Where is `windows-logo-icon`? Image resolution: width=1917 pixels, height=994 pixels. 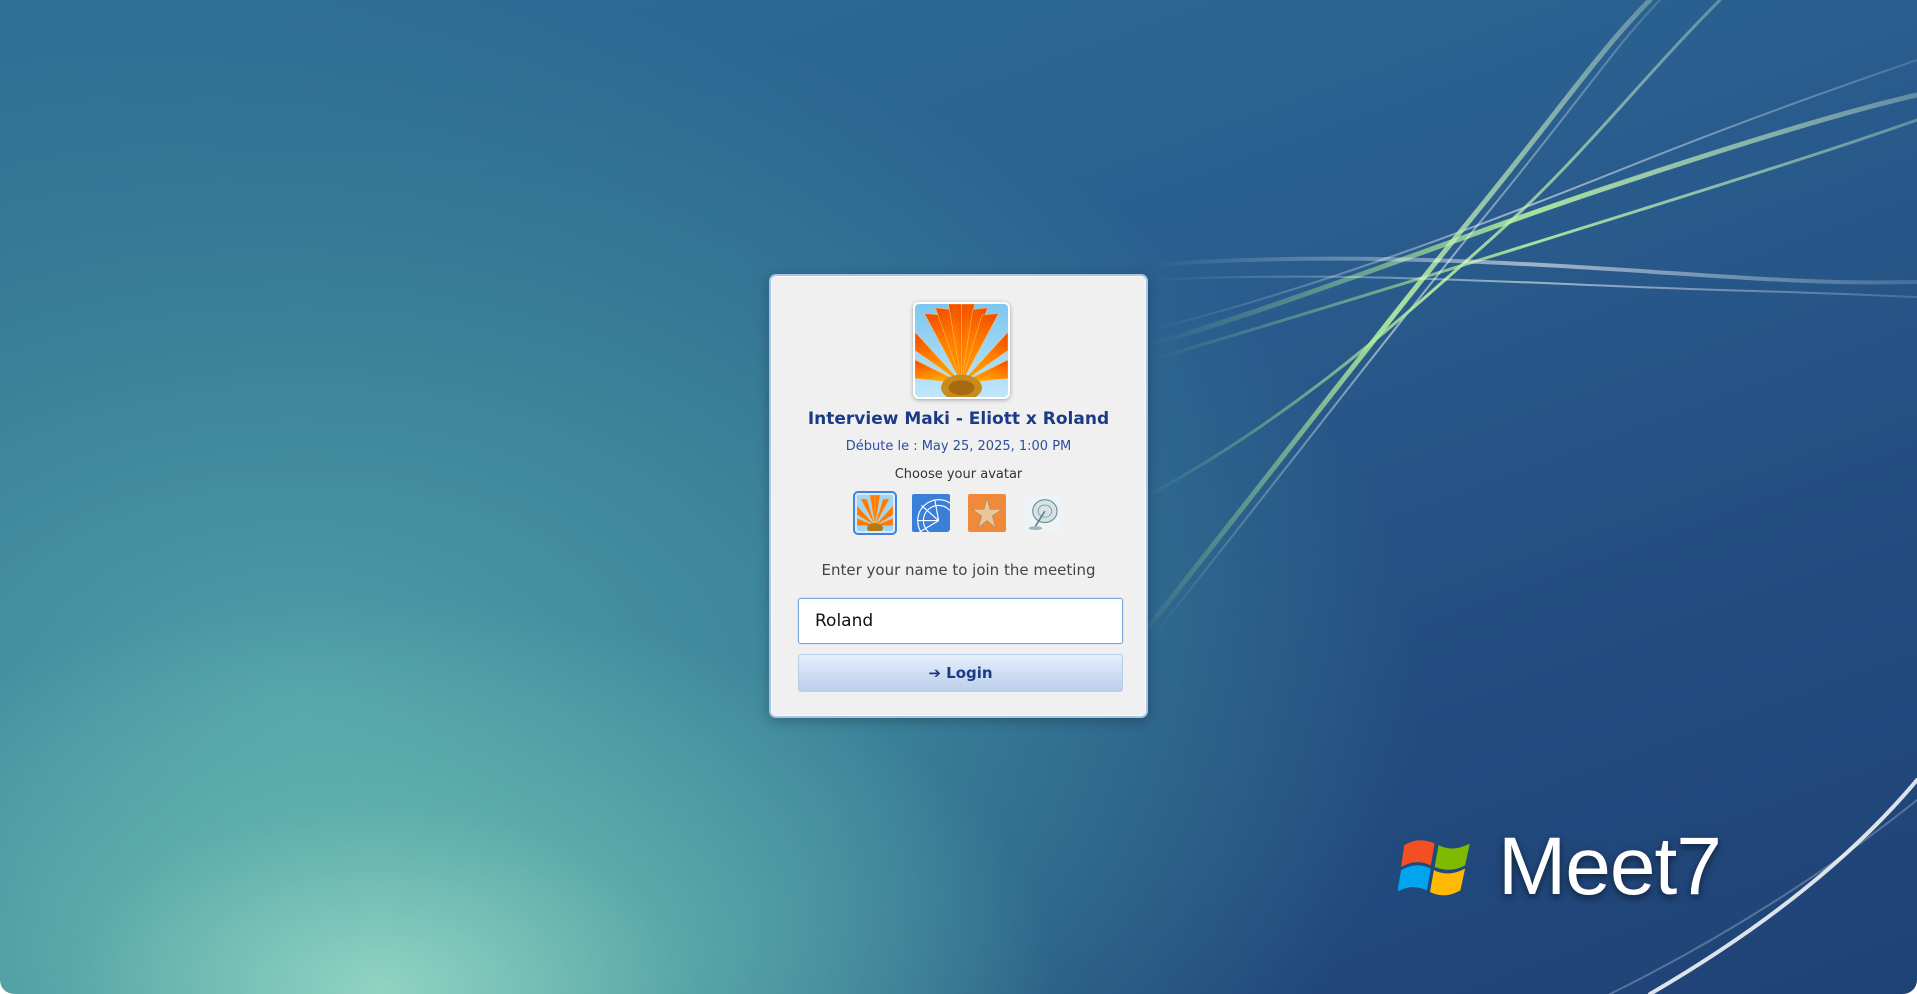 windows-logo-icon is located at coordinates (1434, 868).